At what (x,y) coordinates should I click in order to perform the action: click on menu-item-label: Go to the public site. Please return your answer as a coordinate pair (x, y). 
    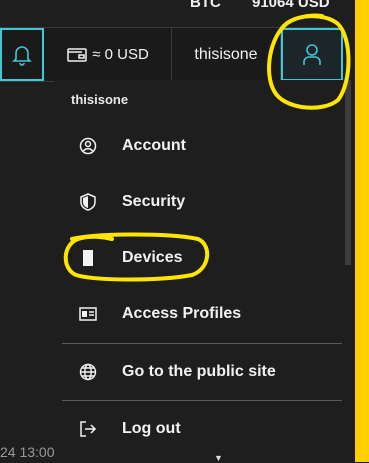
    Looking at the image, I should click on (199, 371).